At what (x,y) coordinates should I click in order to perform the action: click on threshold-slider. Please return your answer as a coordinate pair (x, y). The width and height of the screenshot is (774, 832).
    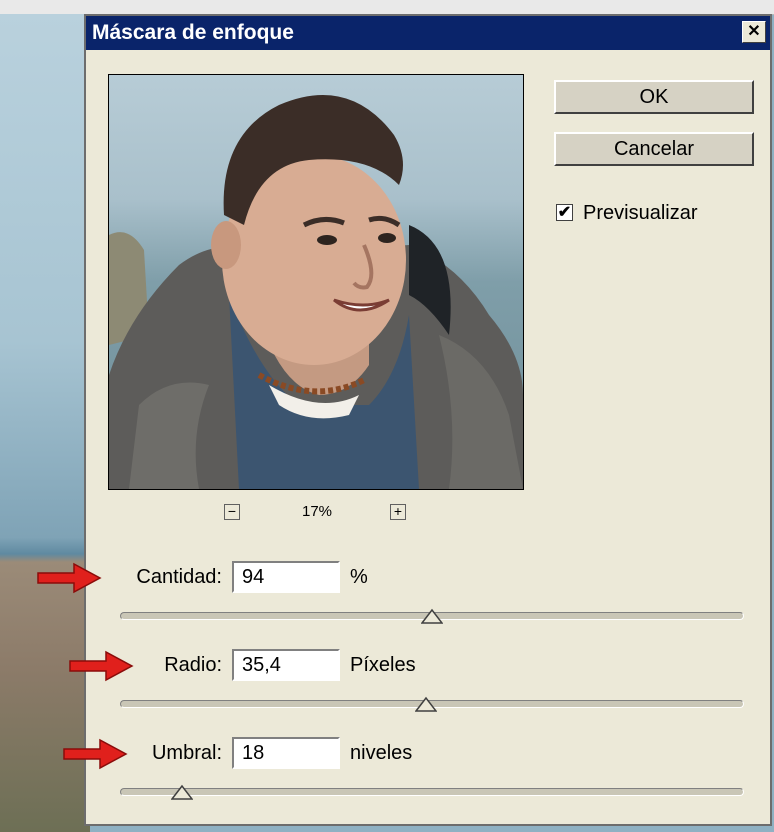
    Looking at the image, I should click on (432, 792).